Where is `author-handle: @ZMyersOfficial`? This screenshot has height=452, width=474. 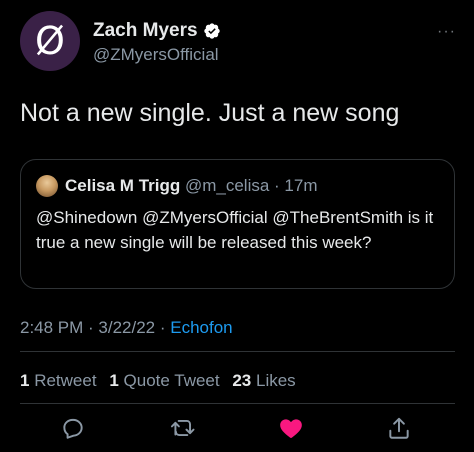
author-handle: @ZMyersOfficial is located at coordinates (156, 55).